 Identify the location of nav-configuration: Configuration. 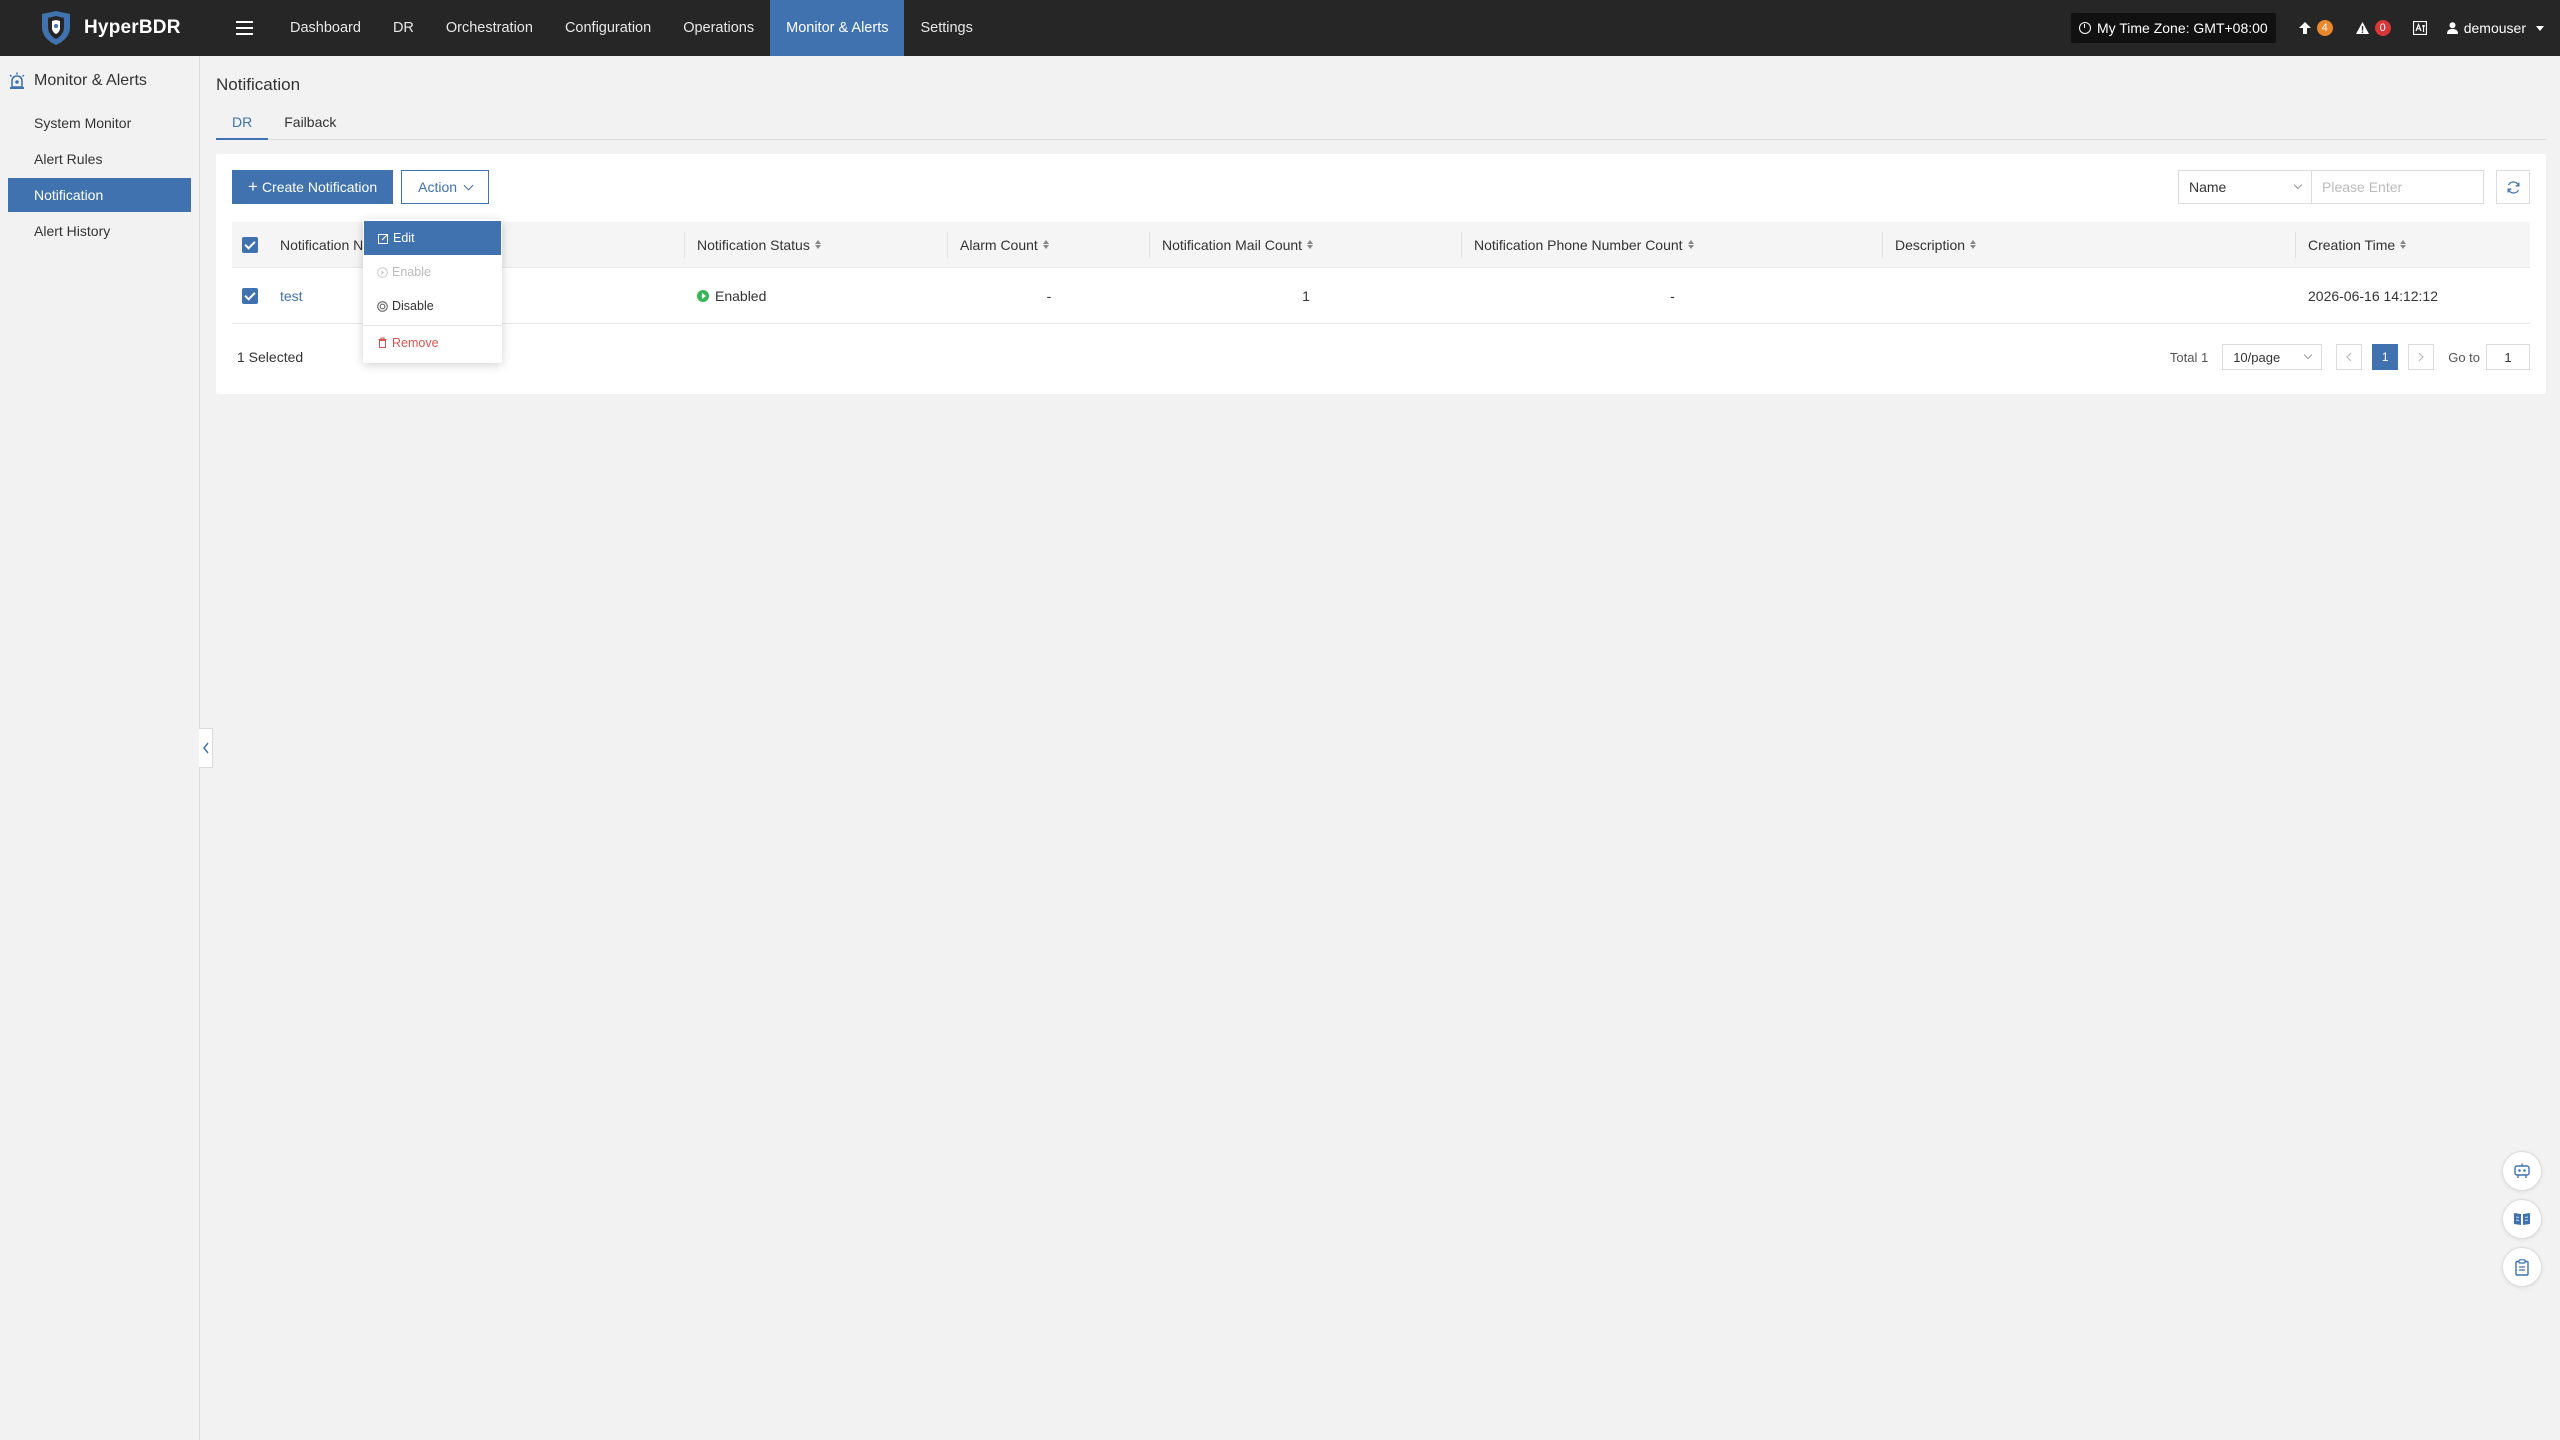
(608, 28).